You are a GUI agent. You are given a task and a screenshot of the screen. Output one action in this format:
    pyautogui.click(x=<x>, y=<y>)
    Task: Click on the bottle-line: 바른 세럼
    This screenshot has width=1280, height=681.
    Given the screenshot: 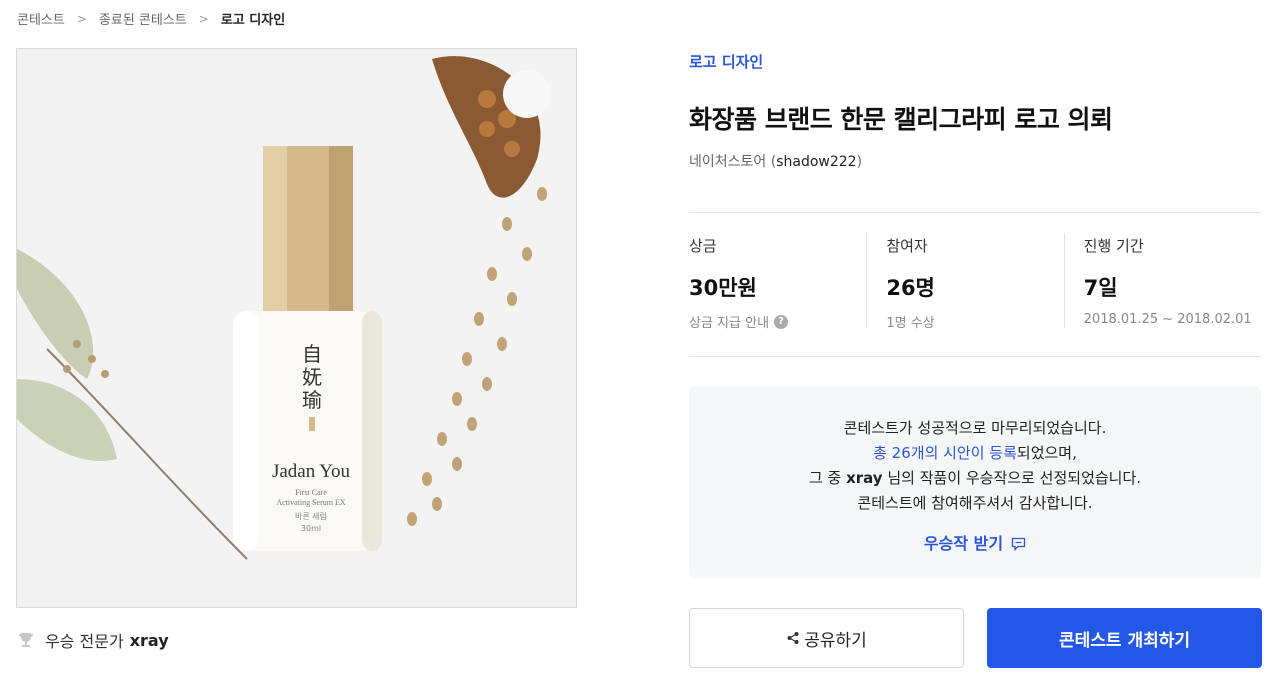 What is the action you would take?
    pyautogui.click(x=311, y=516)
    